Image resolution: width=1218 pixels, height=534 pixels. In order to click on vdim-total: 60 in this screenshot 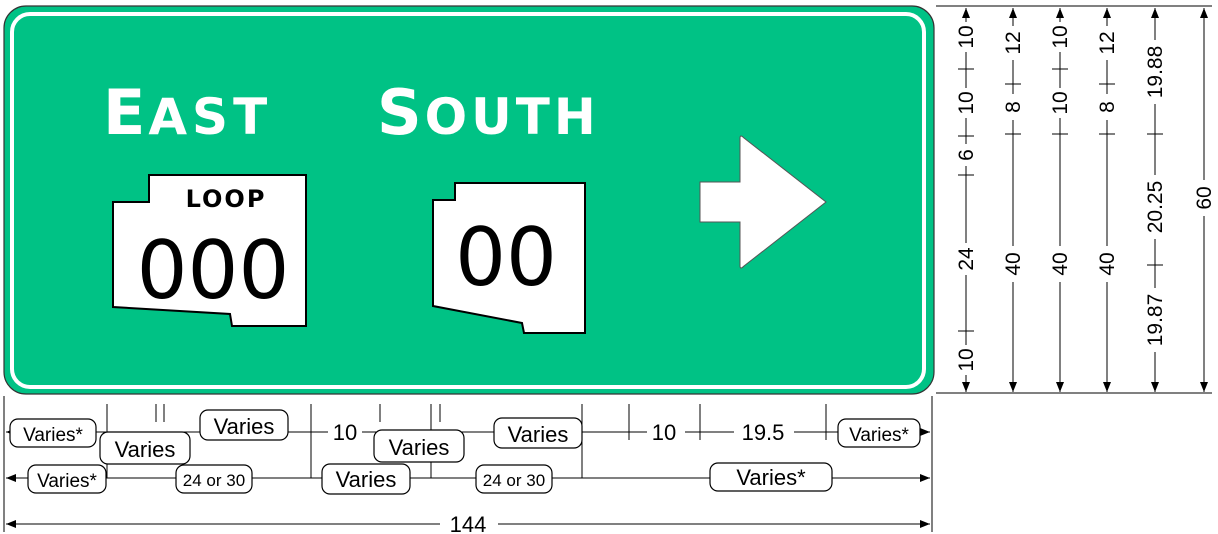, I will do `click(1204, 197)`.